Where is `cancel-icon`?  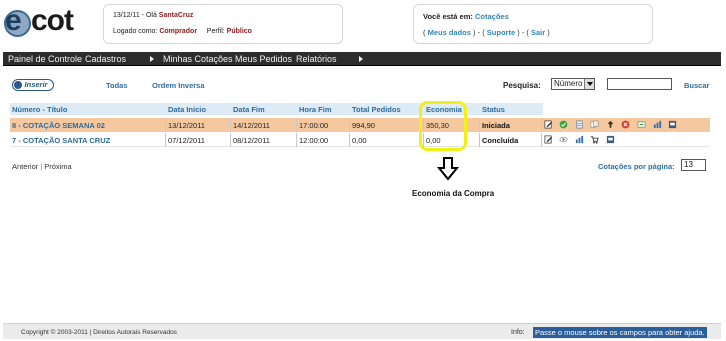
cancel-icon is located at coordinates (625, 124).